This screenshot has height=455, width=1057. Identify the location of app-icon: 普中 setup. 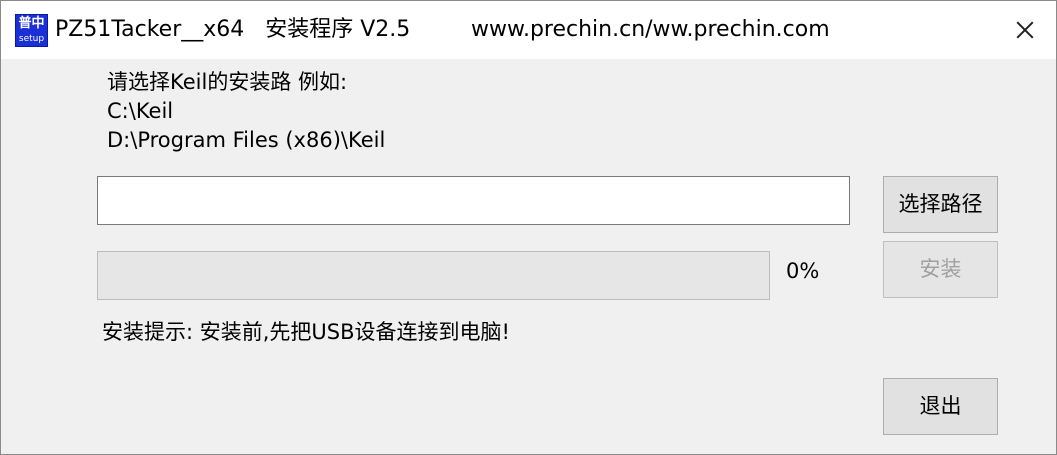
(31, 30).